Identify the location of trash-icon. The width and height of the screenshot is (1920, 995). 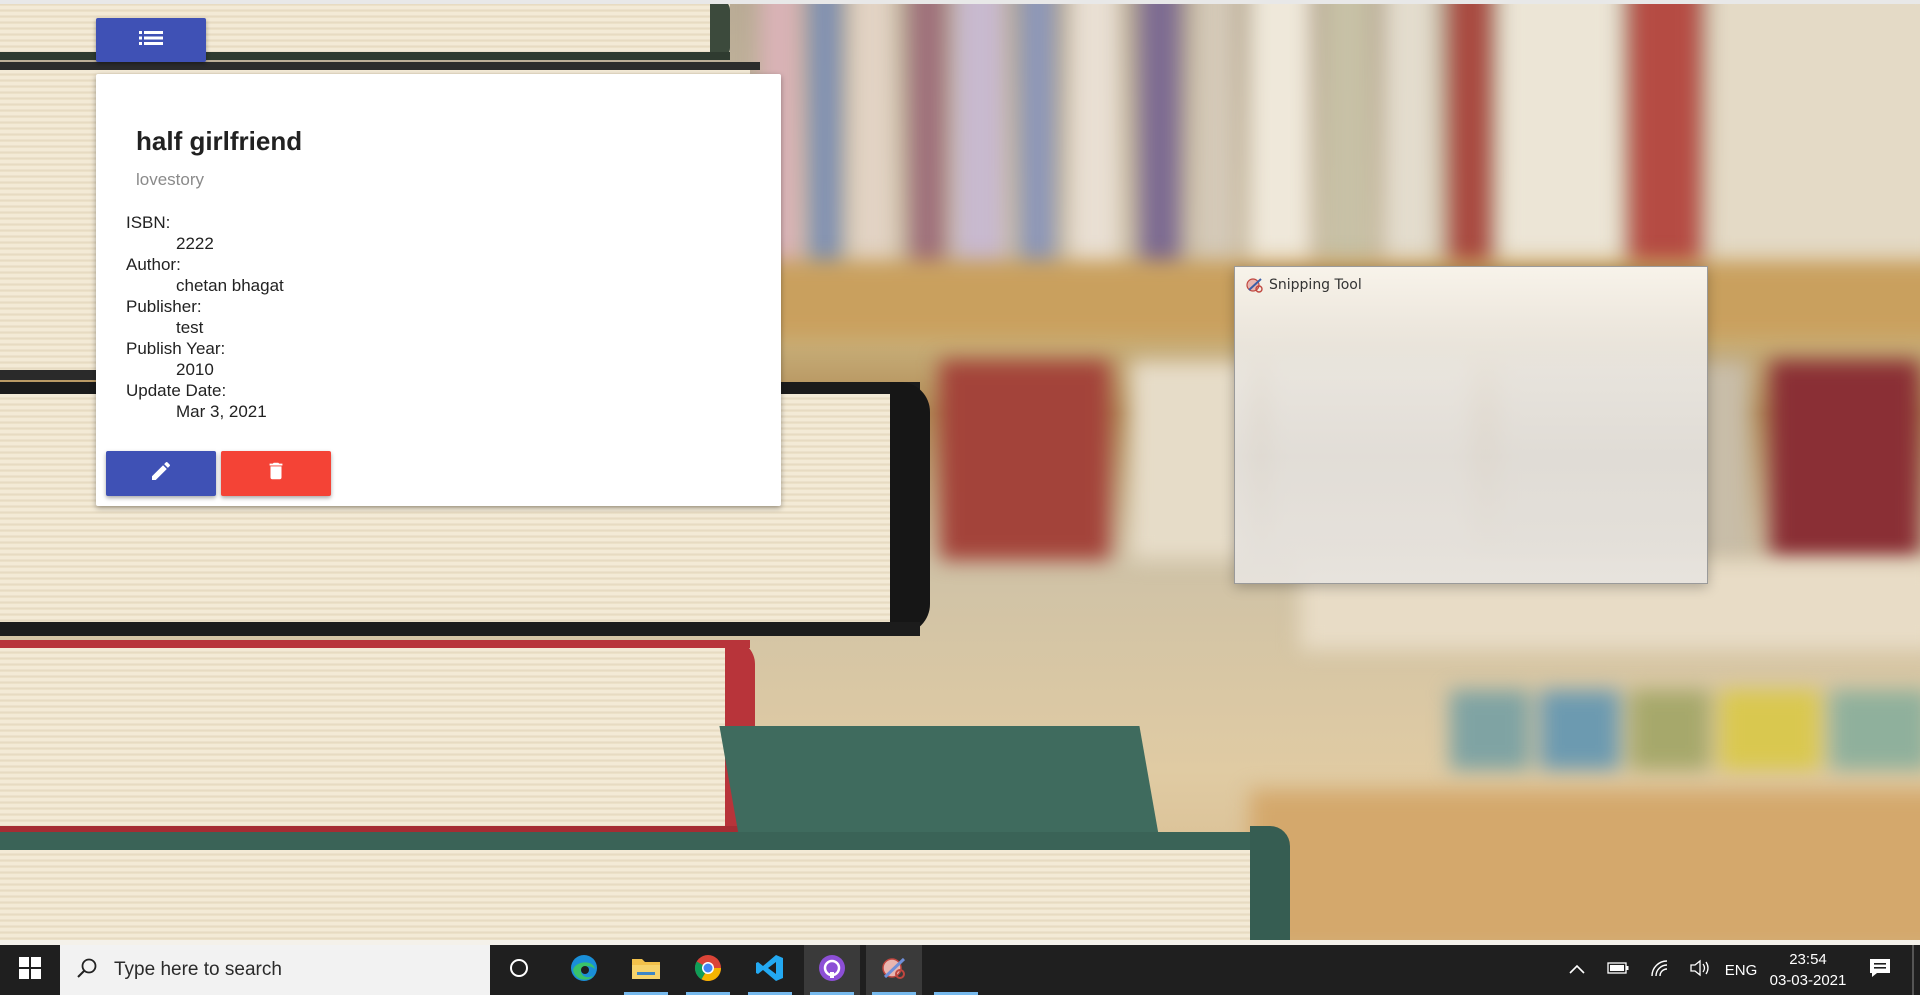
(276, 473).